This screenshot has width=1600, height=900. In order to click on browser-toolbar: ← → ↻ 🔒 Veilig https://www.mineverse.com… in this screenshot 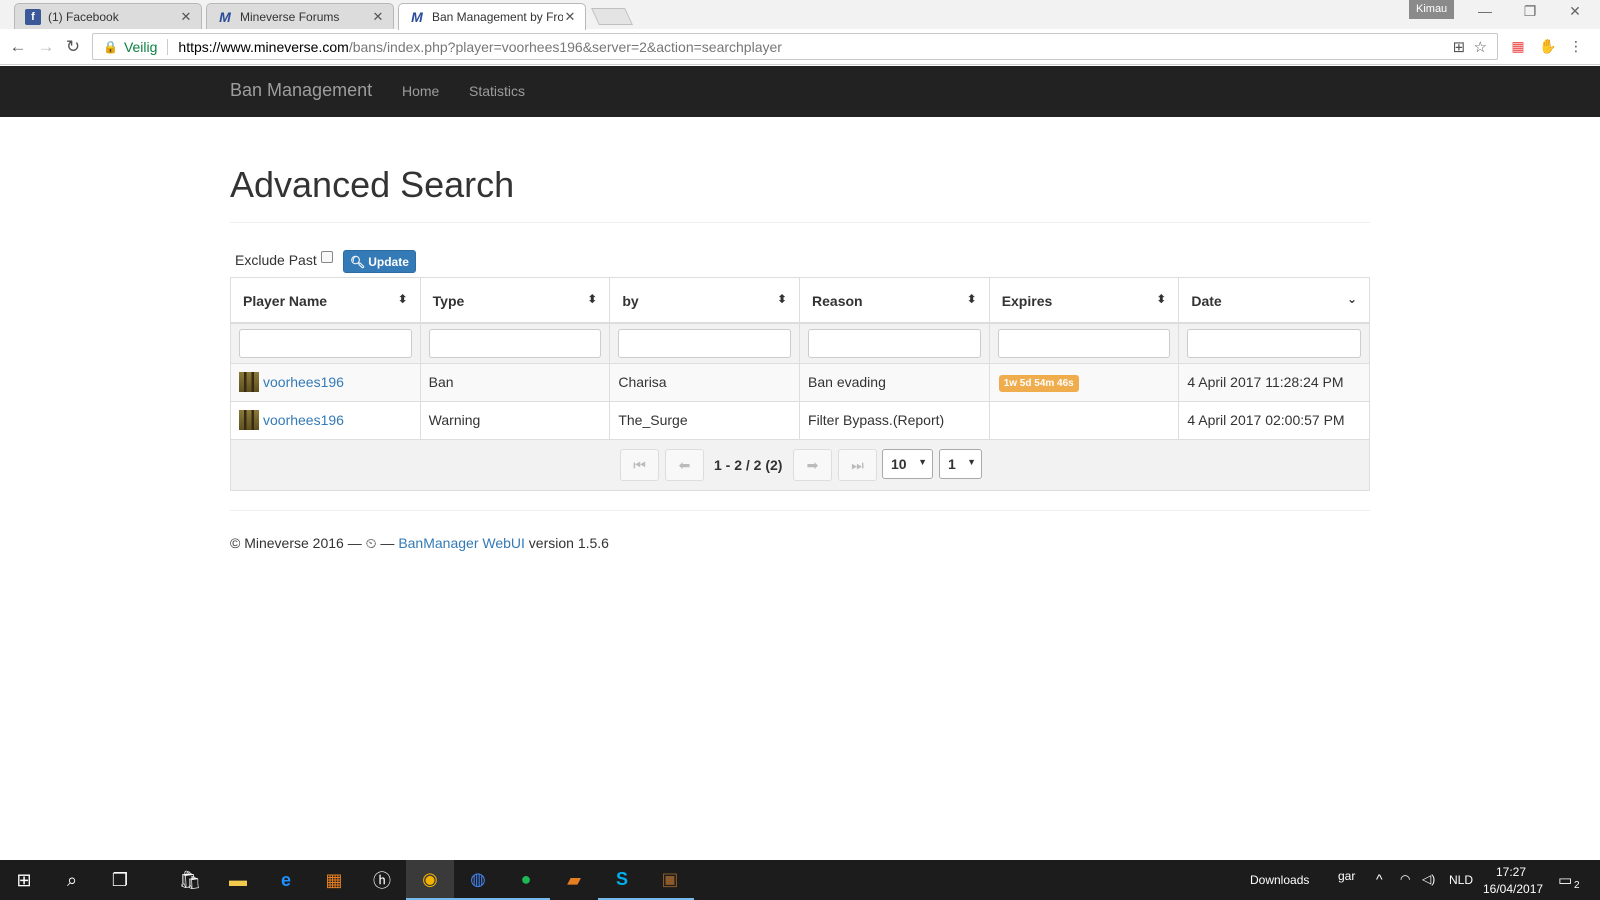, I will do `click(800, 47)`.